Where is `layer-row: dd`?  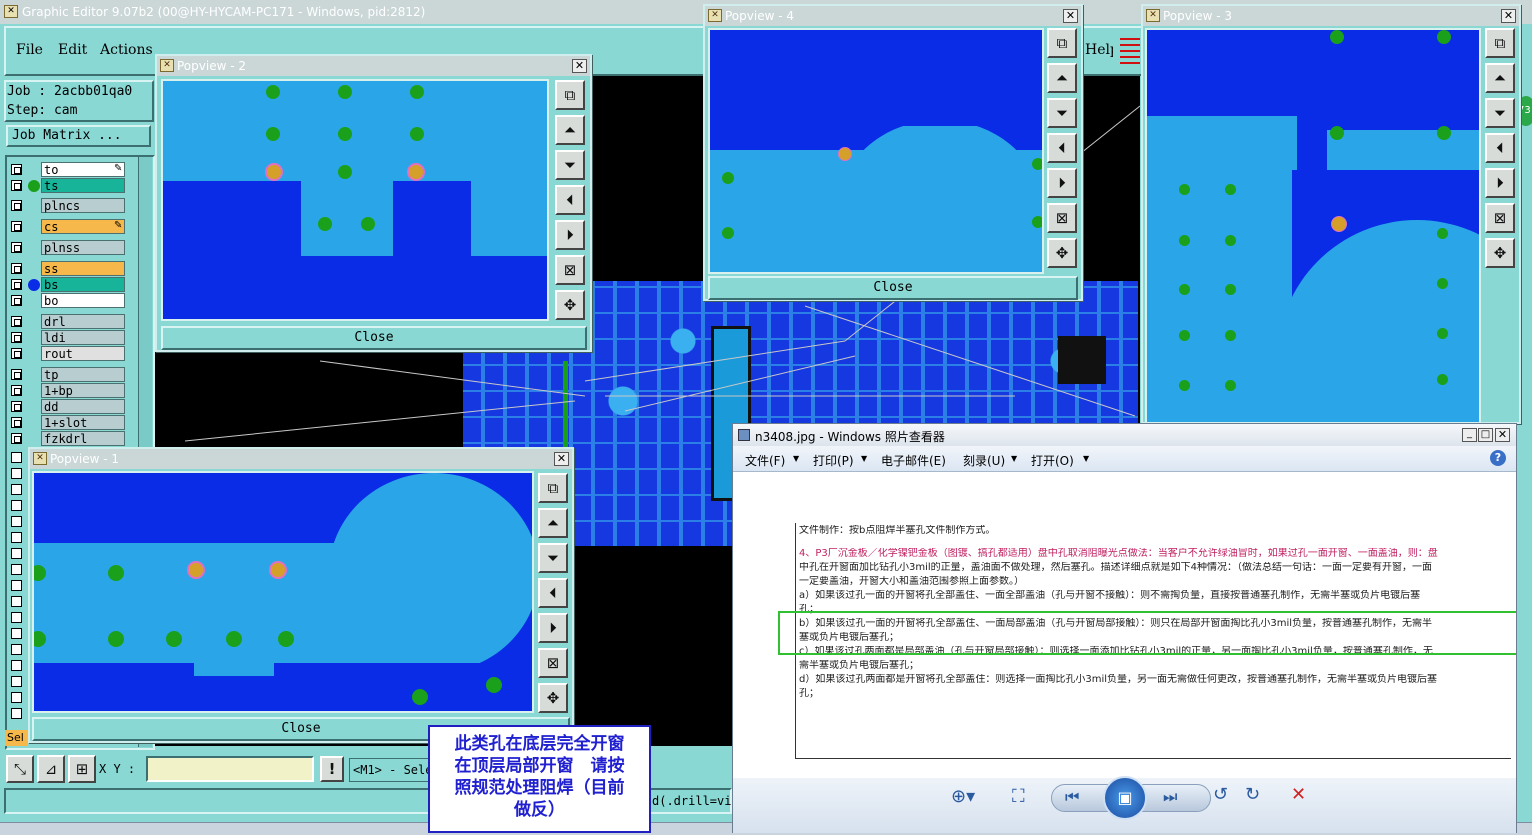
layer-row: dd is located at coordinates (67, 406).